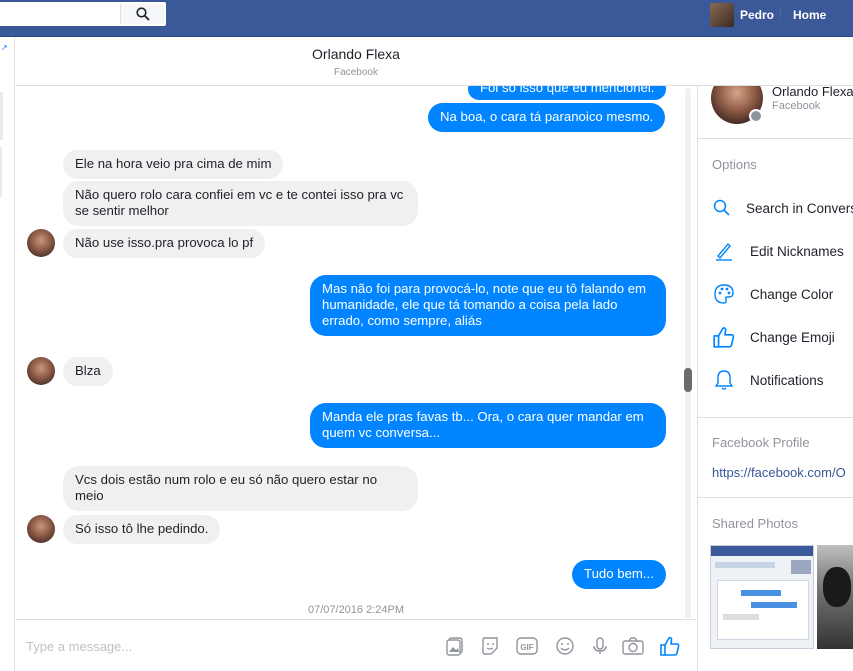  What do you see at coordinates (757, 15) in the screenshot?
I see `user-name: Pedro` at bounding box center [757, 15].